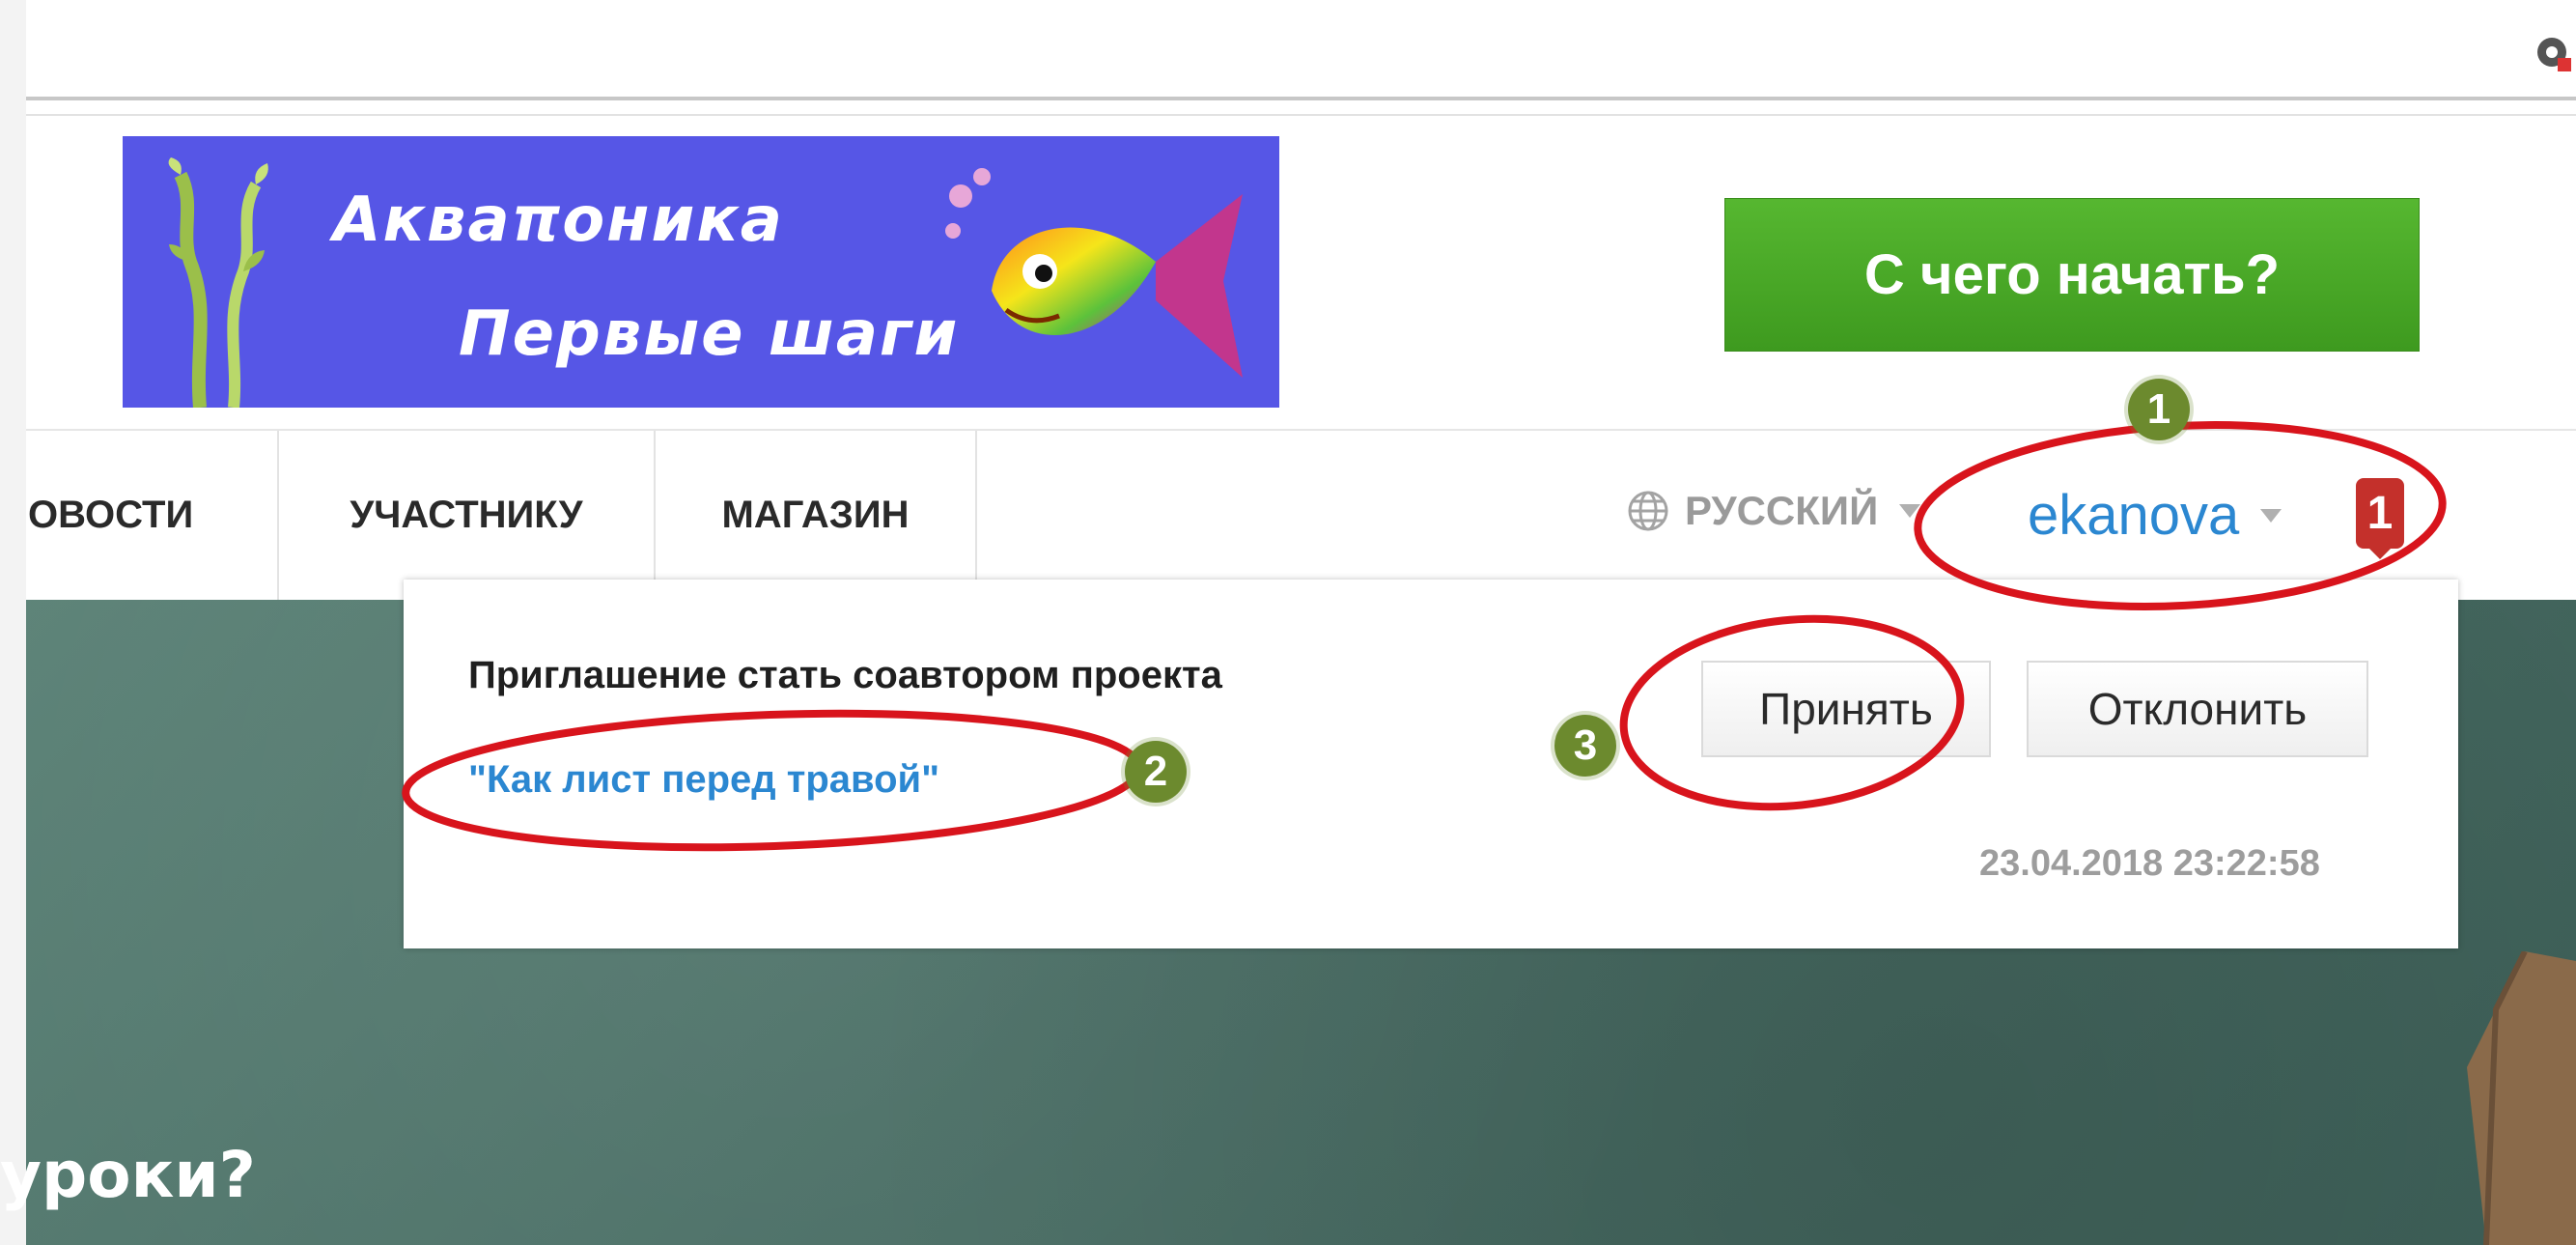 Image resolution: width=2576 pixels, height=1245 pixels. I want to click on language-label: РУССКИЙ, so click(1782, 510).